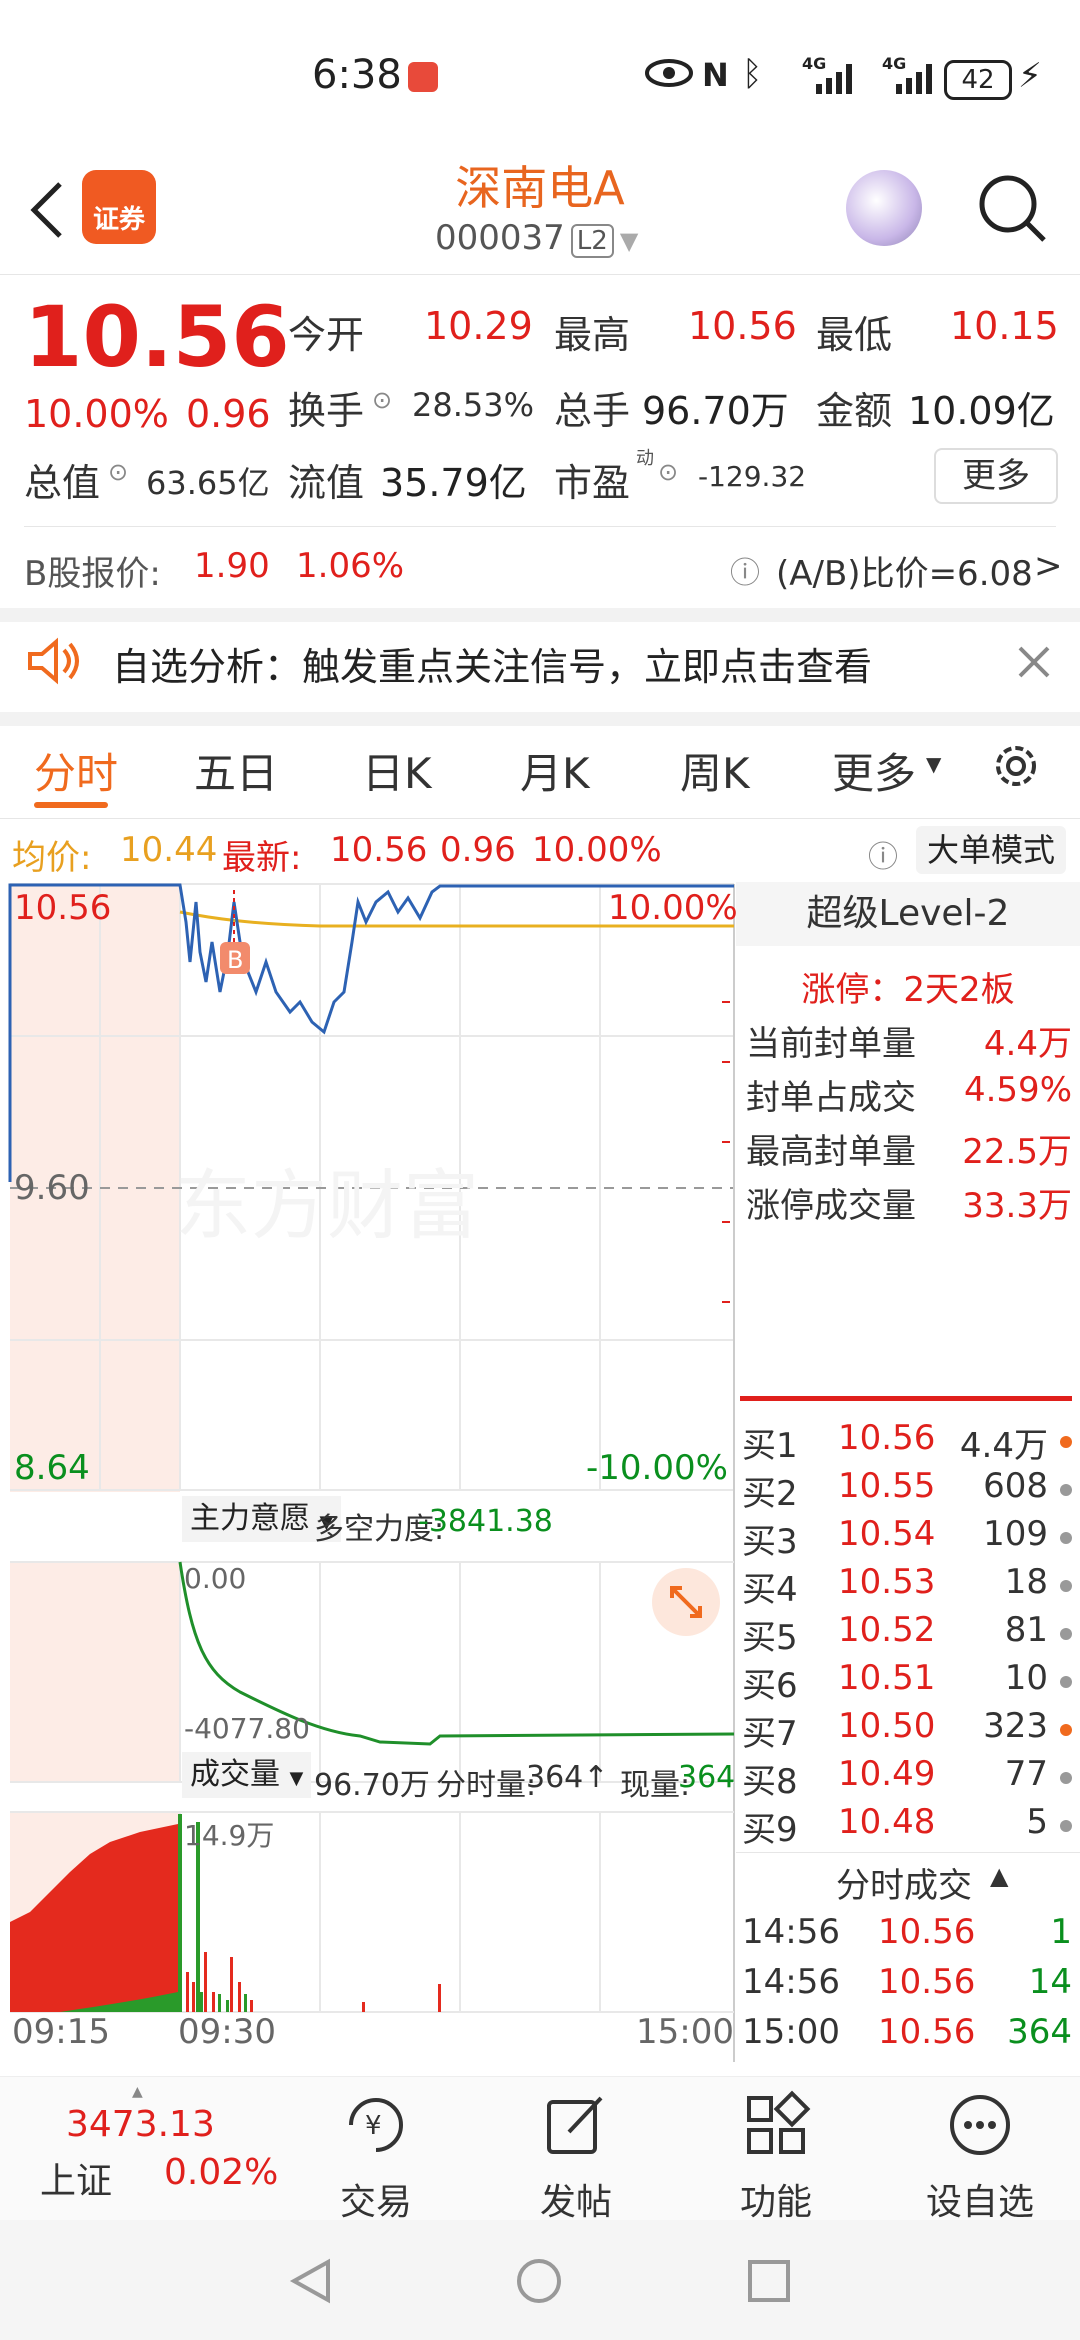  What do you see at coordinates (208, 483) in the screenshot?
I see `mktcap-value: 63.65亿` at bounding box center [208, 483].